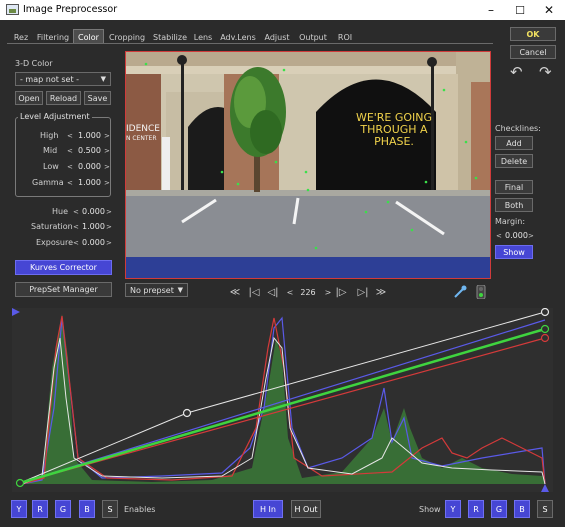 The height and width of the screenshot is (527, 565). What do you see at coordinates (63, 267) in the screenshot?
I see `kurves-corrector-button: Kurves Corrector` at bounding box center [63, 267].